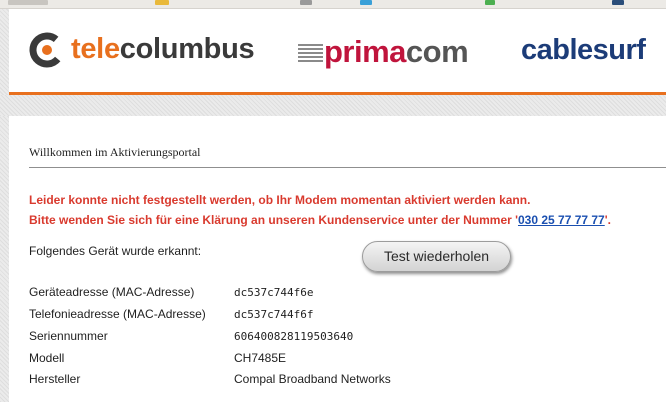 The image size is (666, 402). Describe the element at coordinates (274, 292) in the screenshot. I see `device-mac-value: dc537c744f6e` at that location.